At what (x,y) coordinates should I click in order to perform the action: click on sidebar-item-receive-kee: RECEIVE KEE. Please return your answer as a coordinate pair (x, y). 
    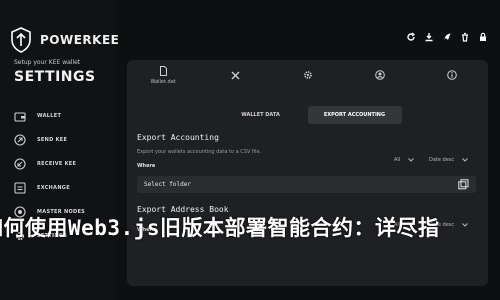
    Looking at the image, I should click on (49, 164).